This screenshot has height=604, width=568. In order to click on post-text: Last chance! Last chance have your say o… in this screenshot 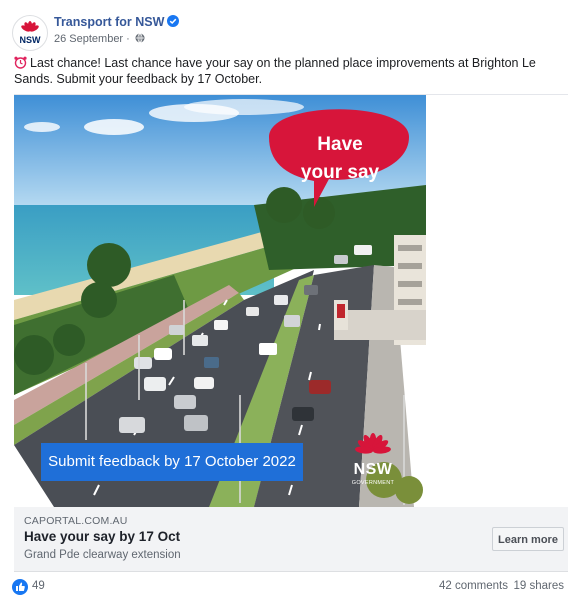, I will do `click(275, 71)`.